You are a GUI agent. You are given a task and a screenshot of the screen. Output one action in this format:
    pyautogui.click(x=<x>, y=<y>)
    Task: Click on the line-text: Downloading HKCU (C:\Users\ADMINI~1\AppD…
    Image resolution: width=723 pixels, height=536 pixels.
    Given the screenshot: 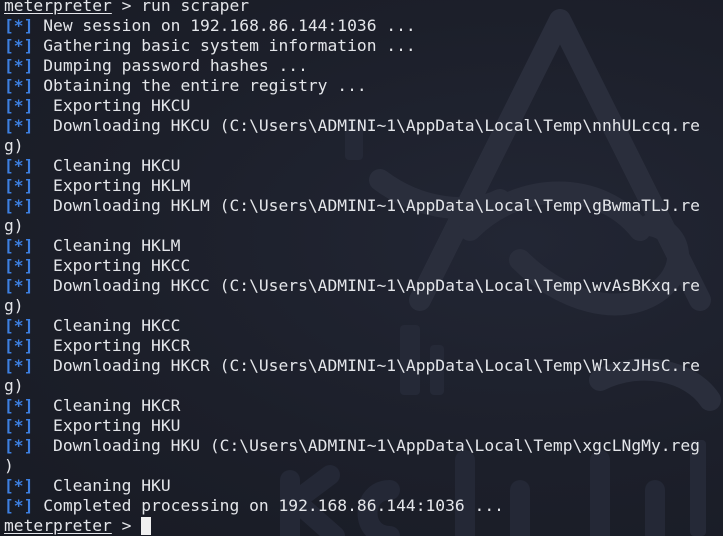 What is the action you would take?
    pyautogui.click(x=366, y=125)
    